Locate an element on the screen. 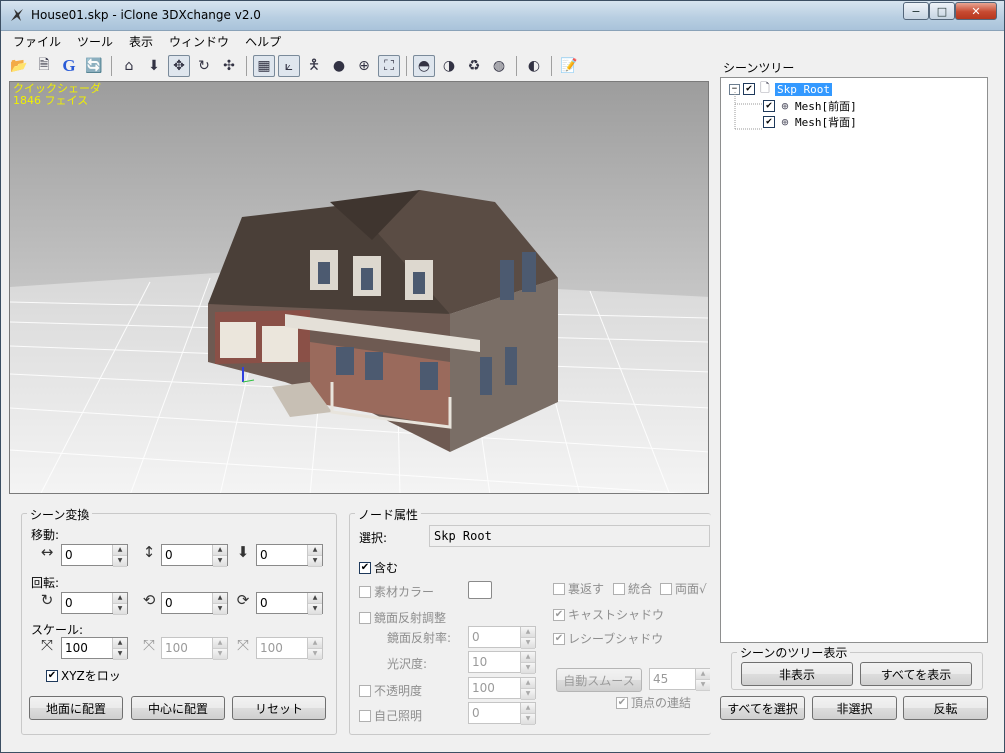  tree-mesh-row: ✔ ⊕ Mesh[背面] is located at coordinates (810, 122).